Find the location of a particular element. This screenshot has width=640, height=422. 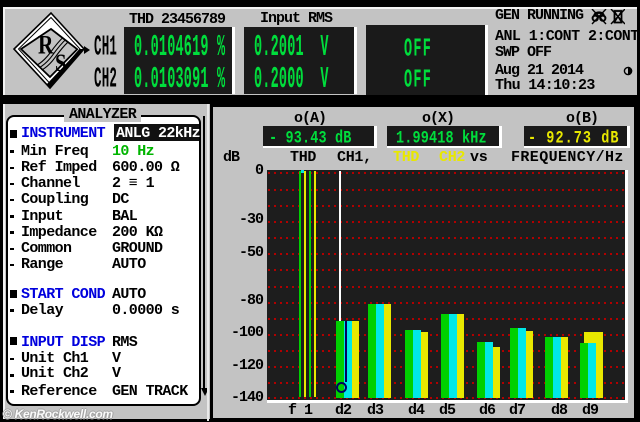

svg-text: S is located at coordinates (60, 62).